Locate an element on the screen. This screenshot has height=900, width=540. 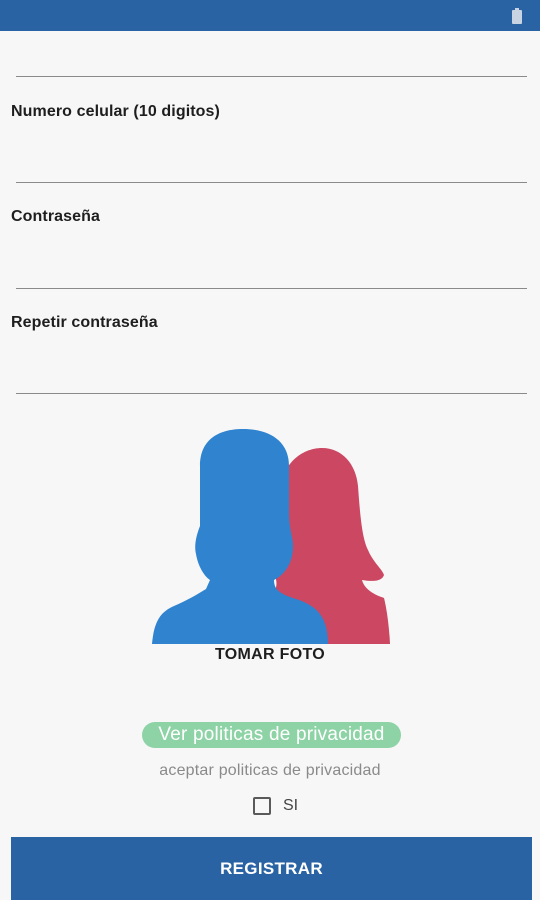
repeat-password-input is located at coordinates (272, 374).